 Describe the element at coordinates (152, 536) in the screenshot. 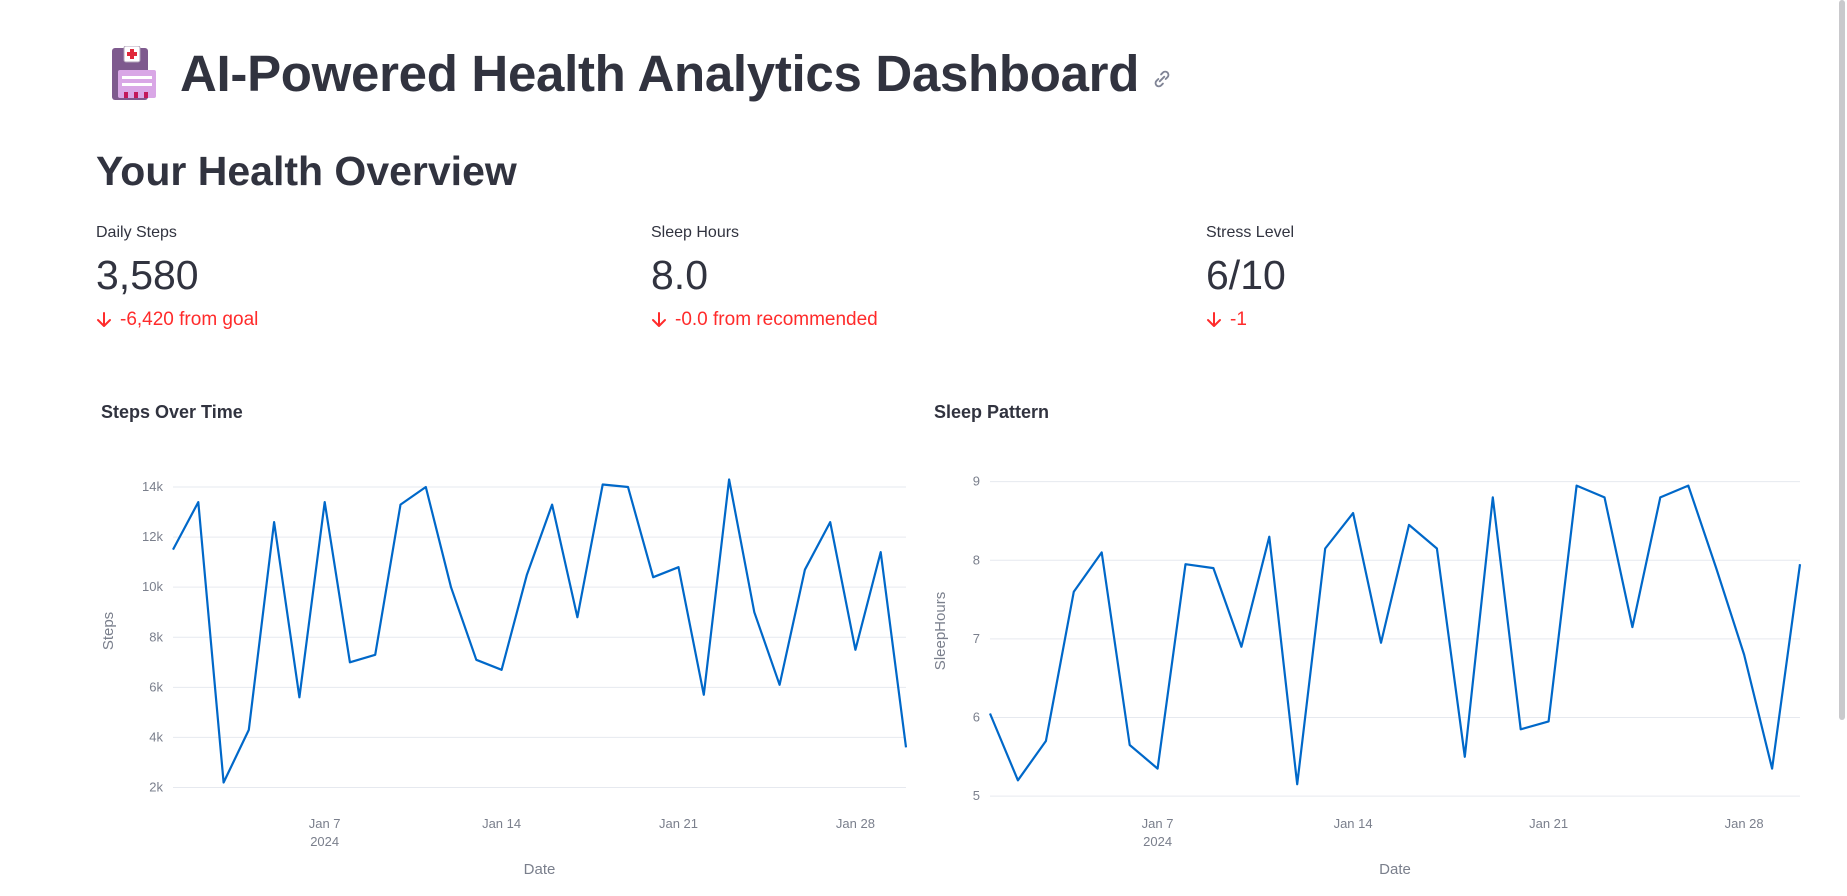

I see `y-tick-label: 12k` at that location.